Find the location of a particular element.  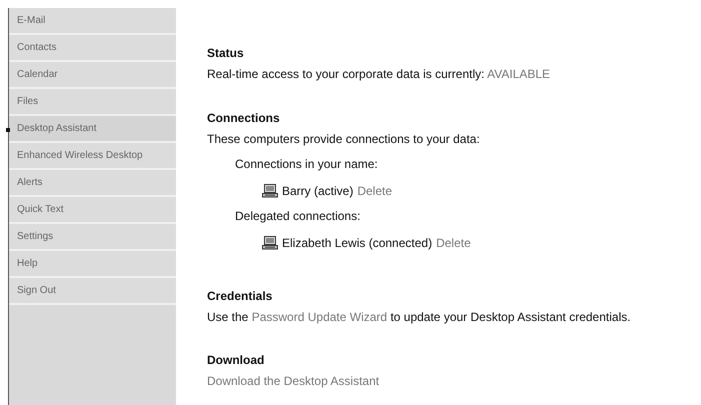

credentials-text: Use the Password Update Wizard to update your Desktop Assistant credentials. is located at coordinates (419, 317).